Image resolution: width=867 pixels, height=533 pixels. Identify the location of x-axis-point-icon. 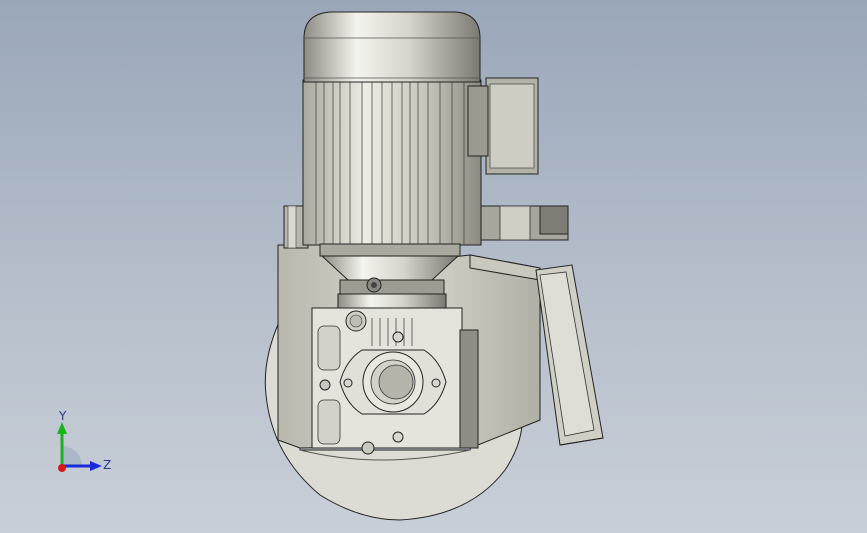
(62, 468).